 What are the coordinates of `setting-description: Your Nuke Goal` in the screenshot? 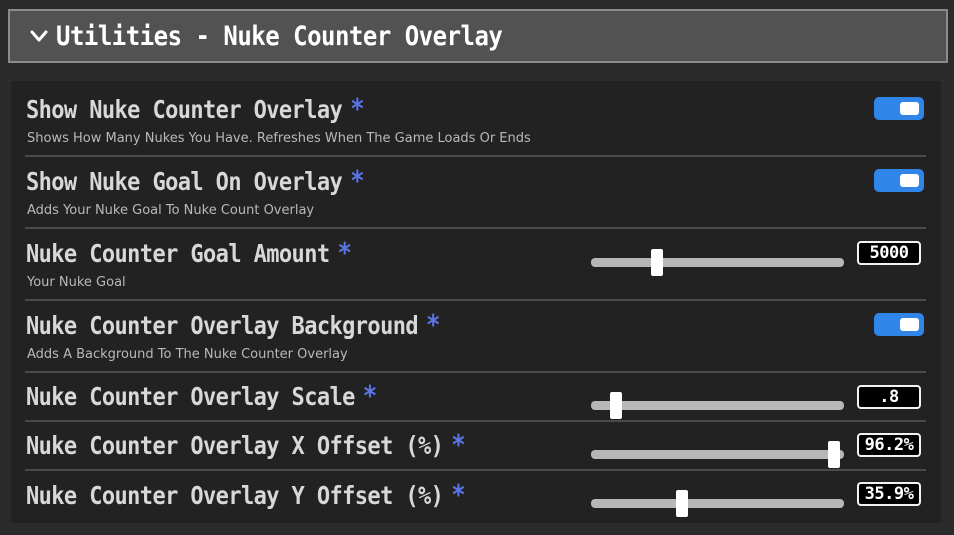 It's located at (76, 282).